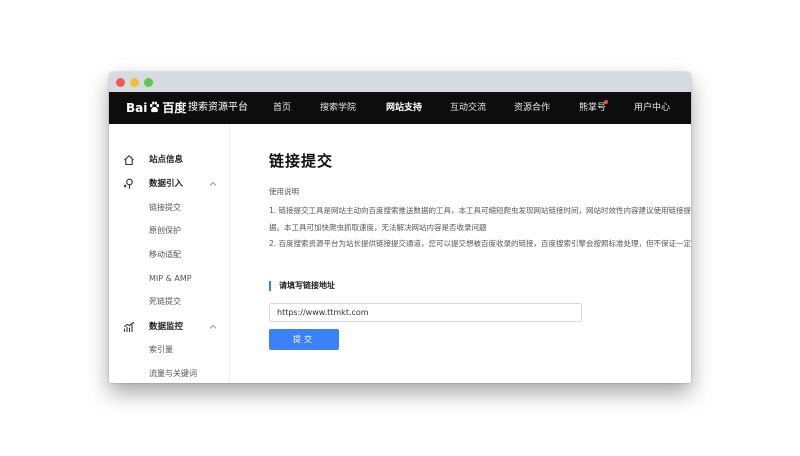 The width and height of the screenshot is (800, 456). I want to click on sidebar-group-label: 数据监控, so click(166, 327).